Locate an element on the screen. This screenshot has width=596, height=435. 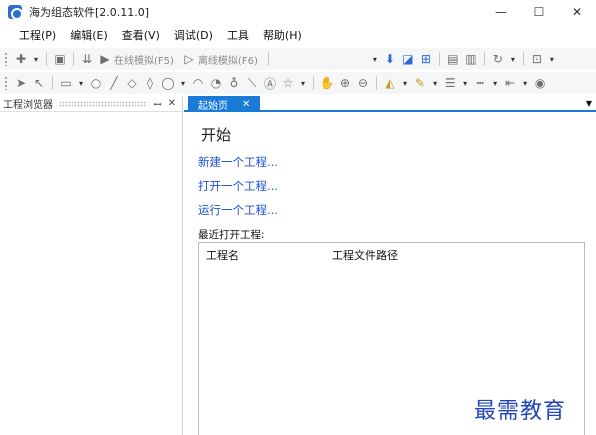
window-title: 海为组态软件[2.0.11.0] is located at coordinates (89, 12).